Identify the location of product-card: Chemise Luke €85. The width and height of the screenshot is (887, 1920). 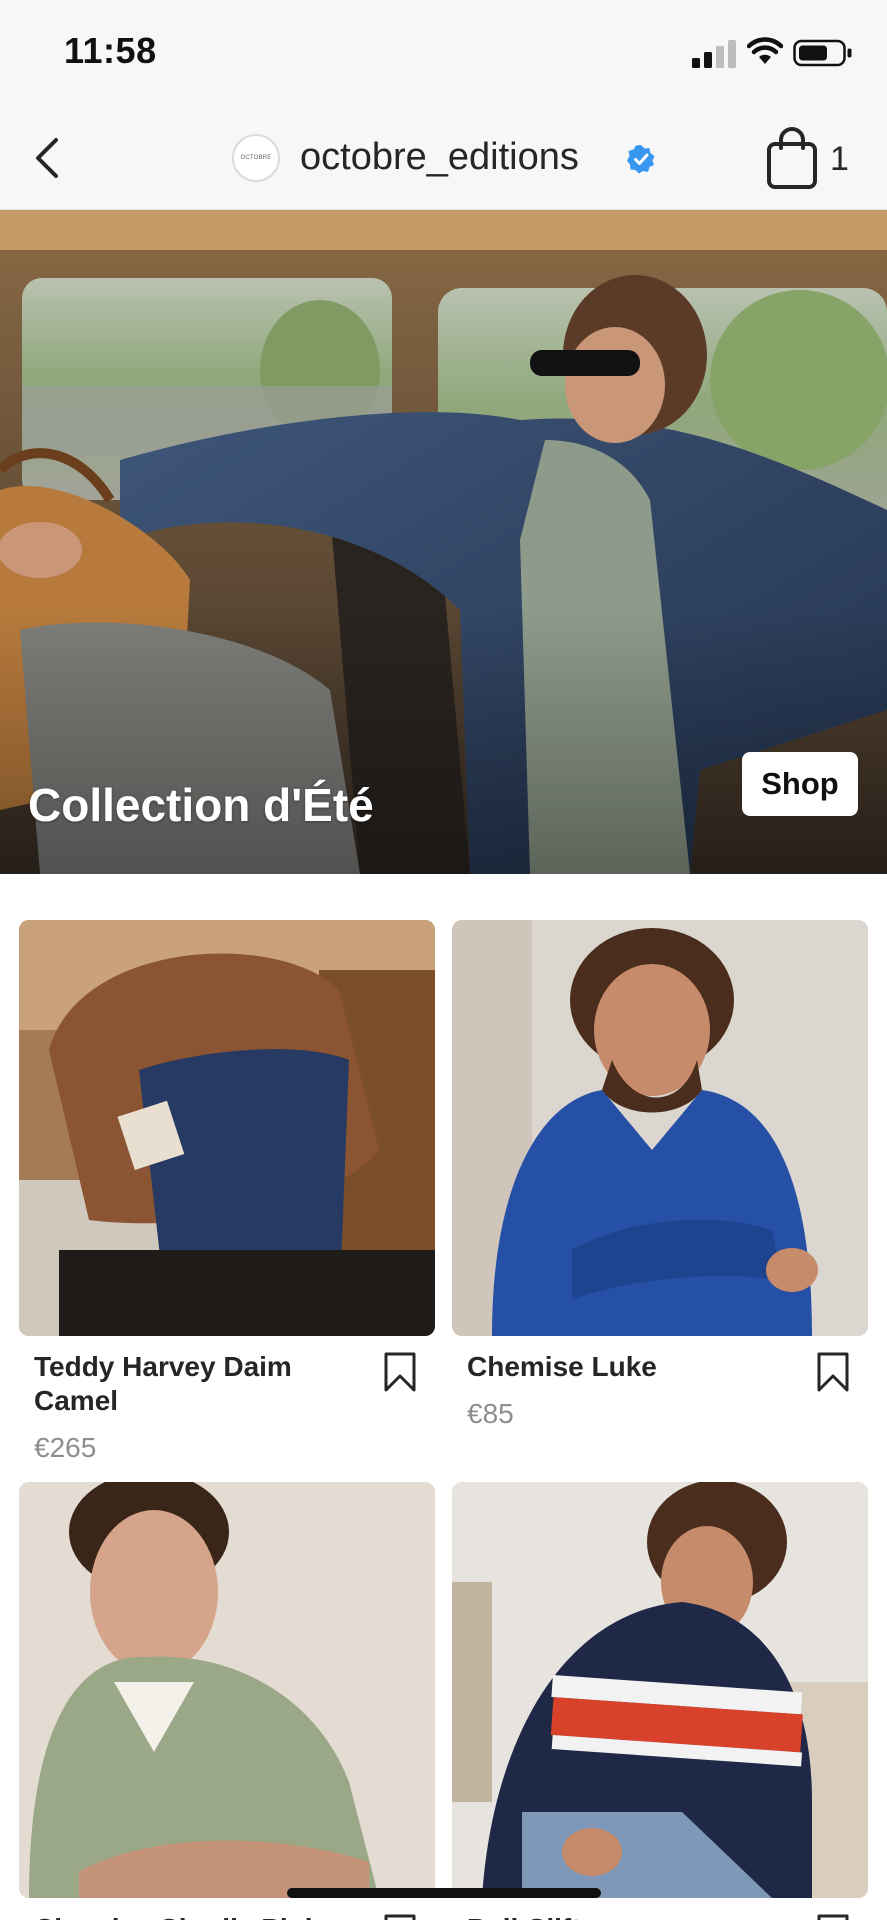
(660, 1186).